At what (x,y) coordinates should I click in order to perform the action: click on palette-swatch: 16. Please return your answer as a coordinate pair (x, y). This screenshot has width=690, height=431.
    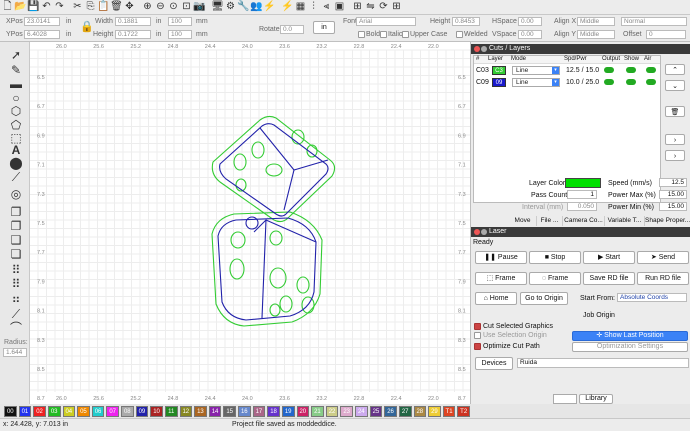
    Looking at the image, I should click on (244, 411).